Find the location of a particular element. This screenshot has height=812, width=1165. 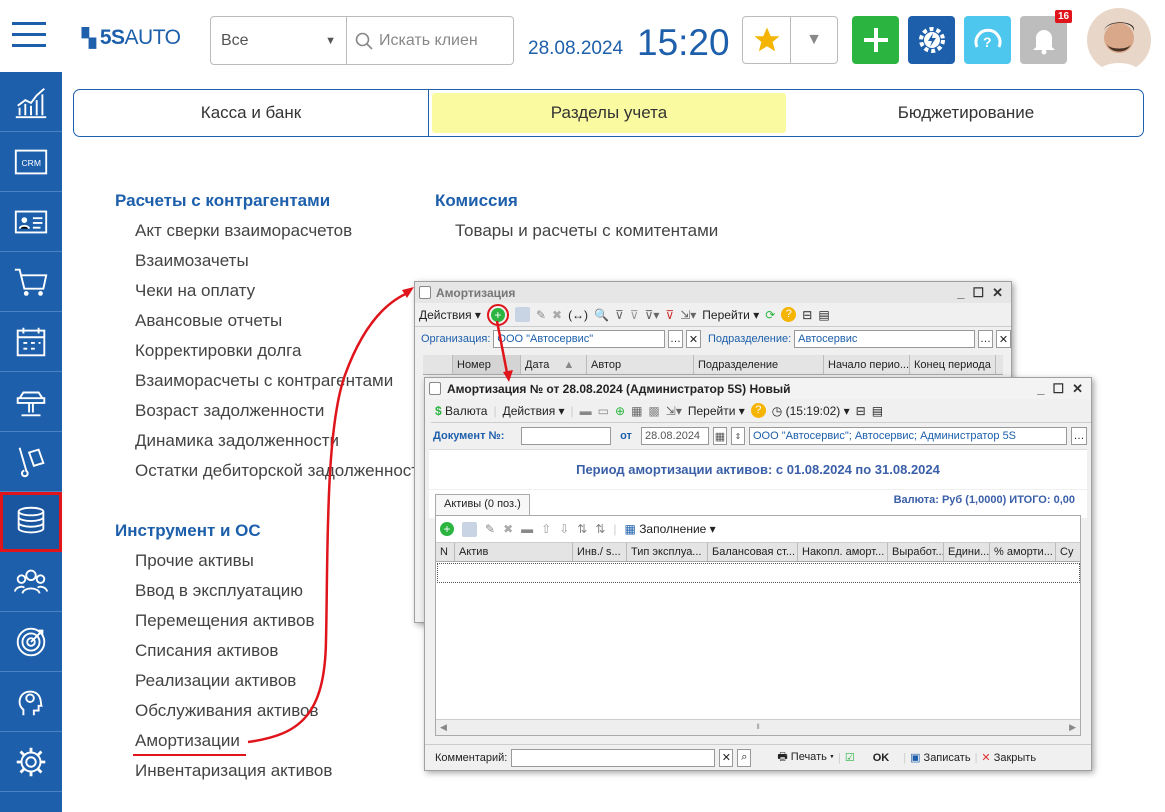

list-actions-menu: Действия ▾ is located at coordinates (450, 315).